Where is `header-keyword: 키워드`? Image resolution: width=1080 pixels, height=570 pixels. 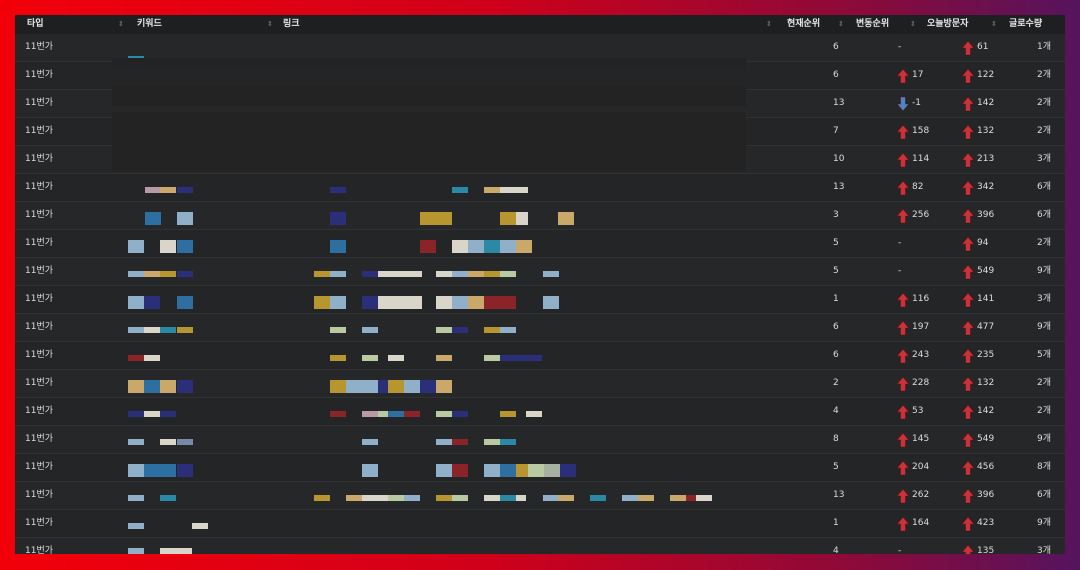 header-keyword: 키워드 is located at coordinates (149, 24).